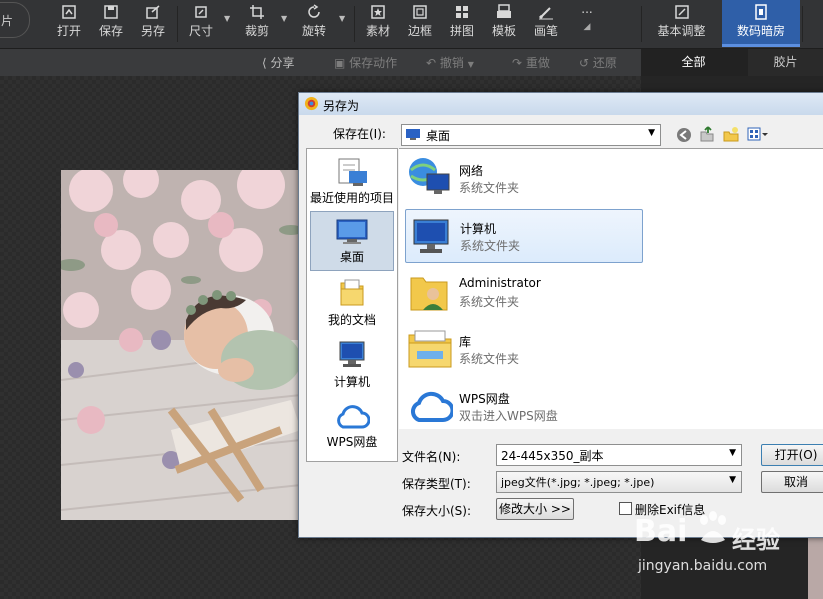  What do you see at coordinates (531, 135) in the screenshot?
I see `save-in-select: 桌面 ▼` at bounding box center [531, 135].